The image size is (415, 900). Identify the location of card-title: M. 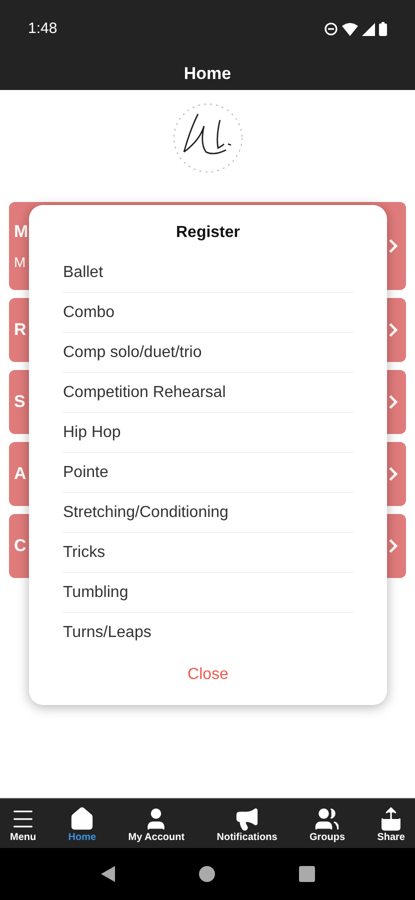
(21, 231).